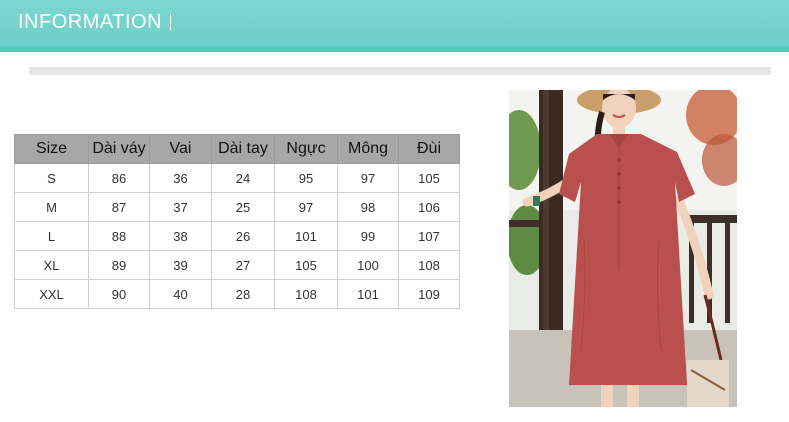 The image size is (789, 422). What do you see at coordinates (119, 294) in the screenshot?
I see `table-cell: 90` at bounding box center [119, 294].